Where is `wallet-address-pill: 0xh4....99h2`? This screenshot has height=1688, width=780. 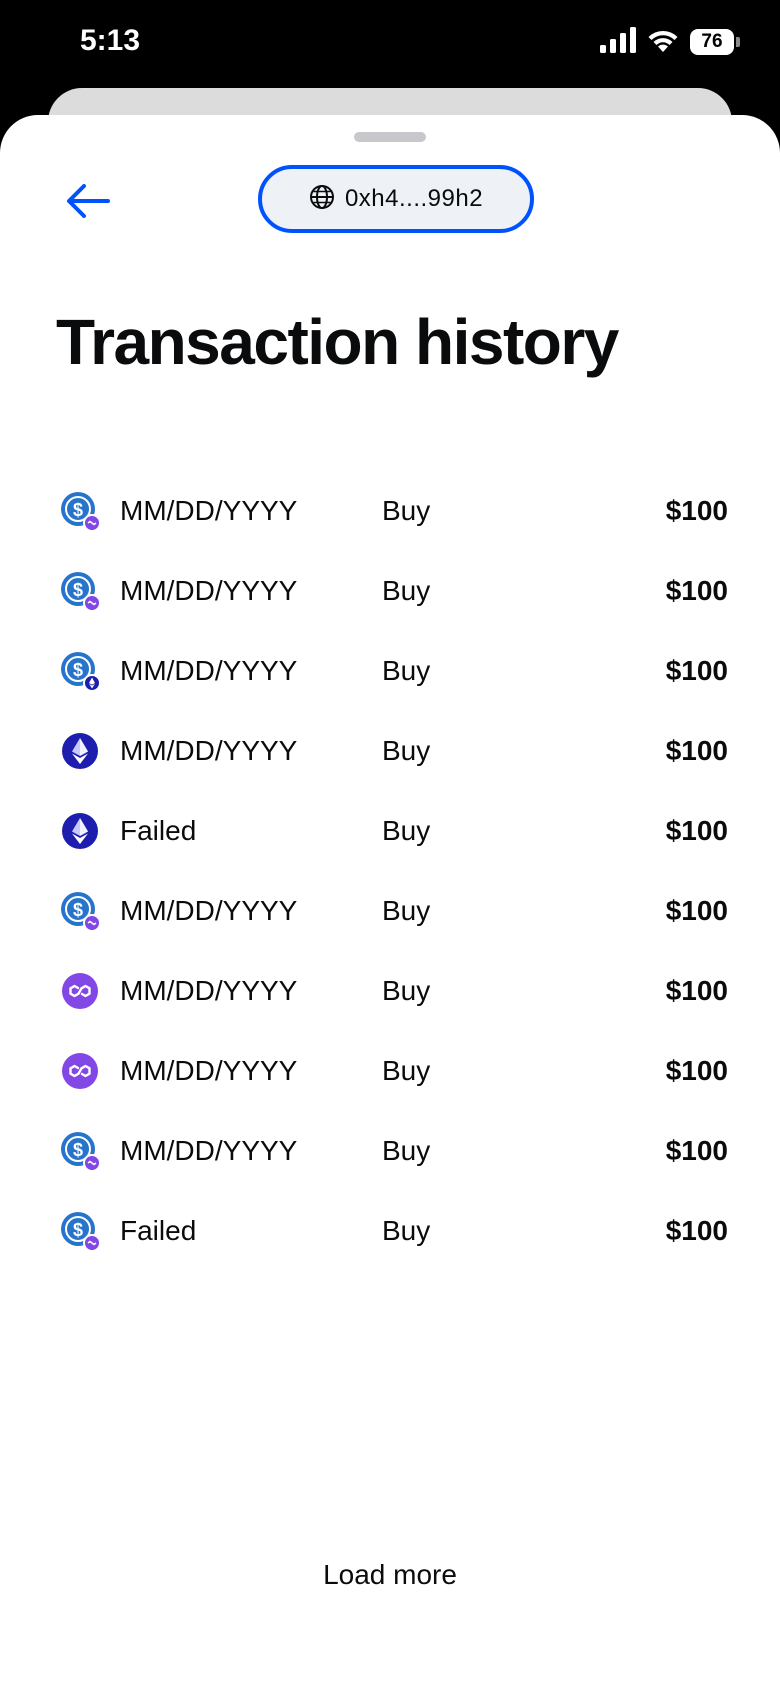
wallet-address-pill: 0xh4....99h2 is located at coordinates (396, 199).